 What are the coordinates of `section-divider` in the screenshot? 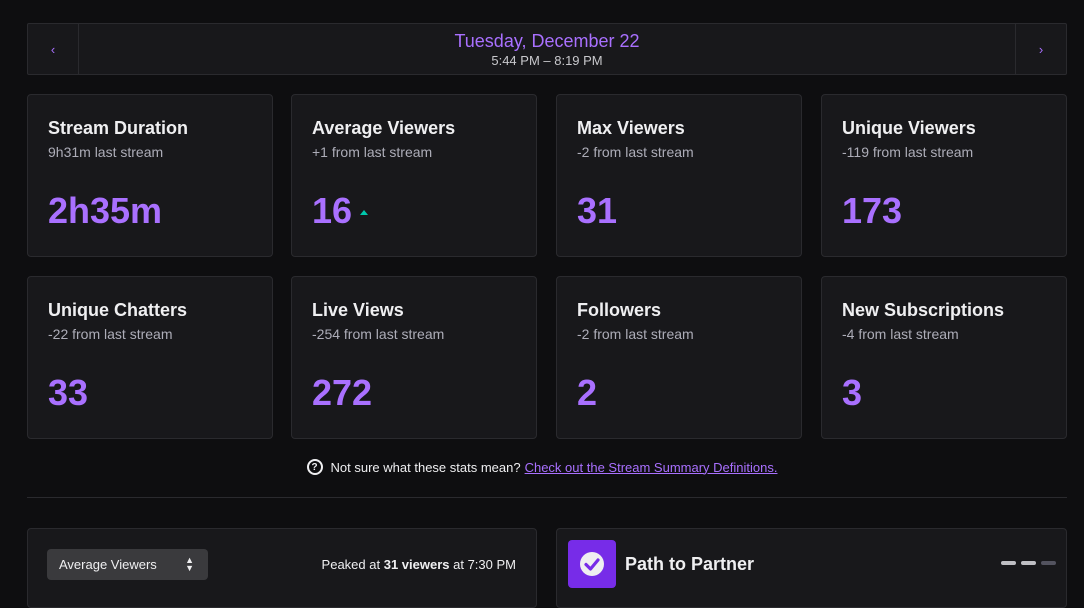 It's located at (547, 497).